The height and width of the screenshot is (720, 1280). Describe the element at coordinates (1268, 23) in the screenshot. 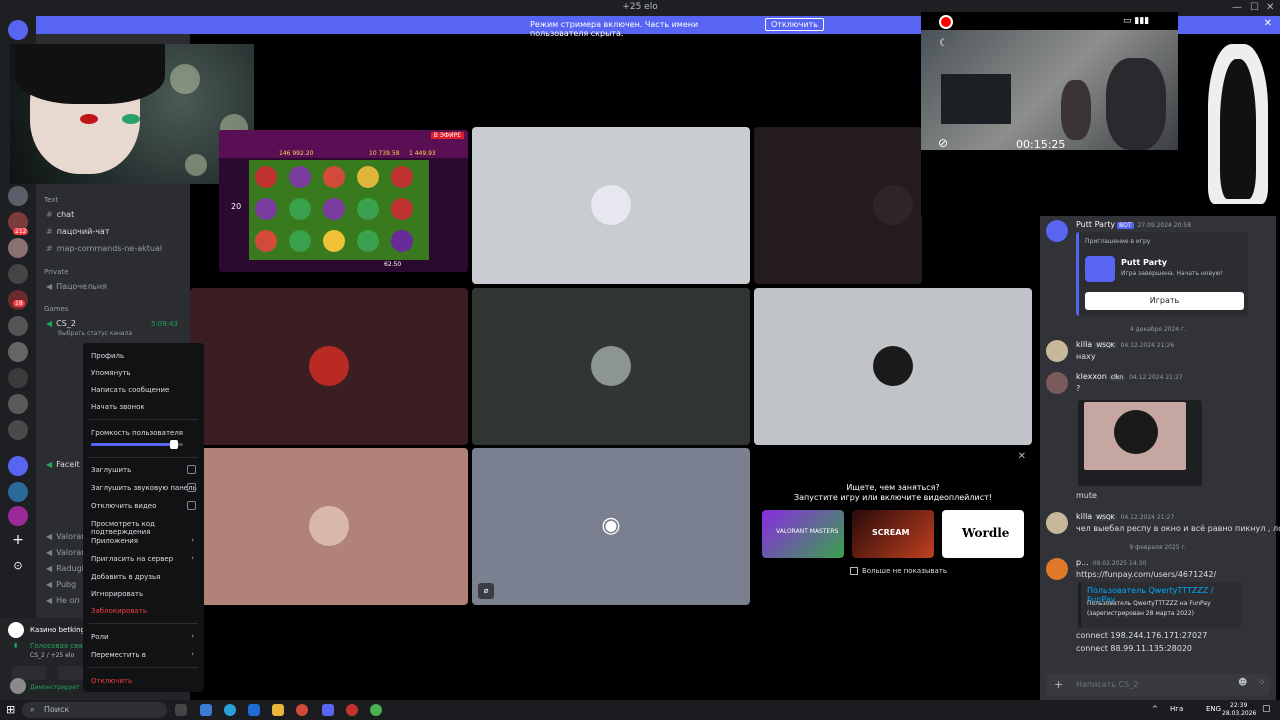

I see `banner-close-icon: ✕` at that location.